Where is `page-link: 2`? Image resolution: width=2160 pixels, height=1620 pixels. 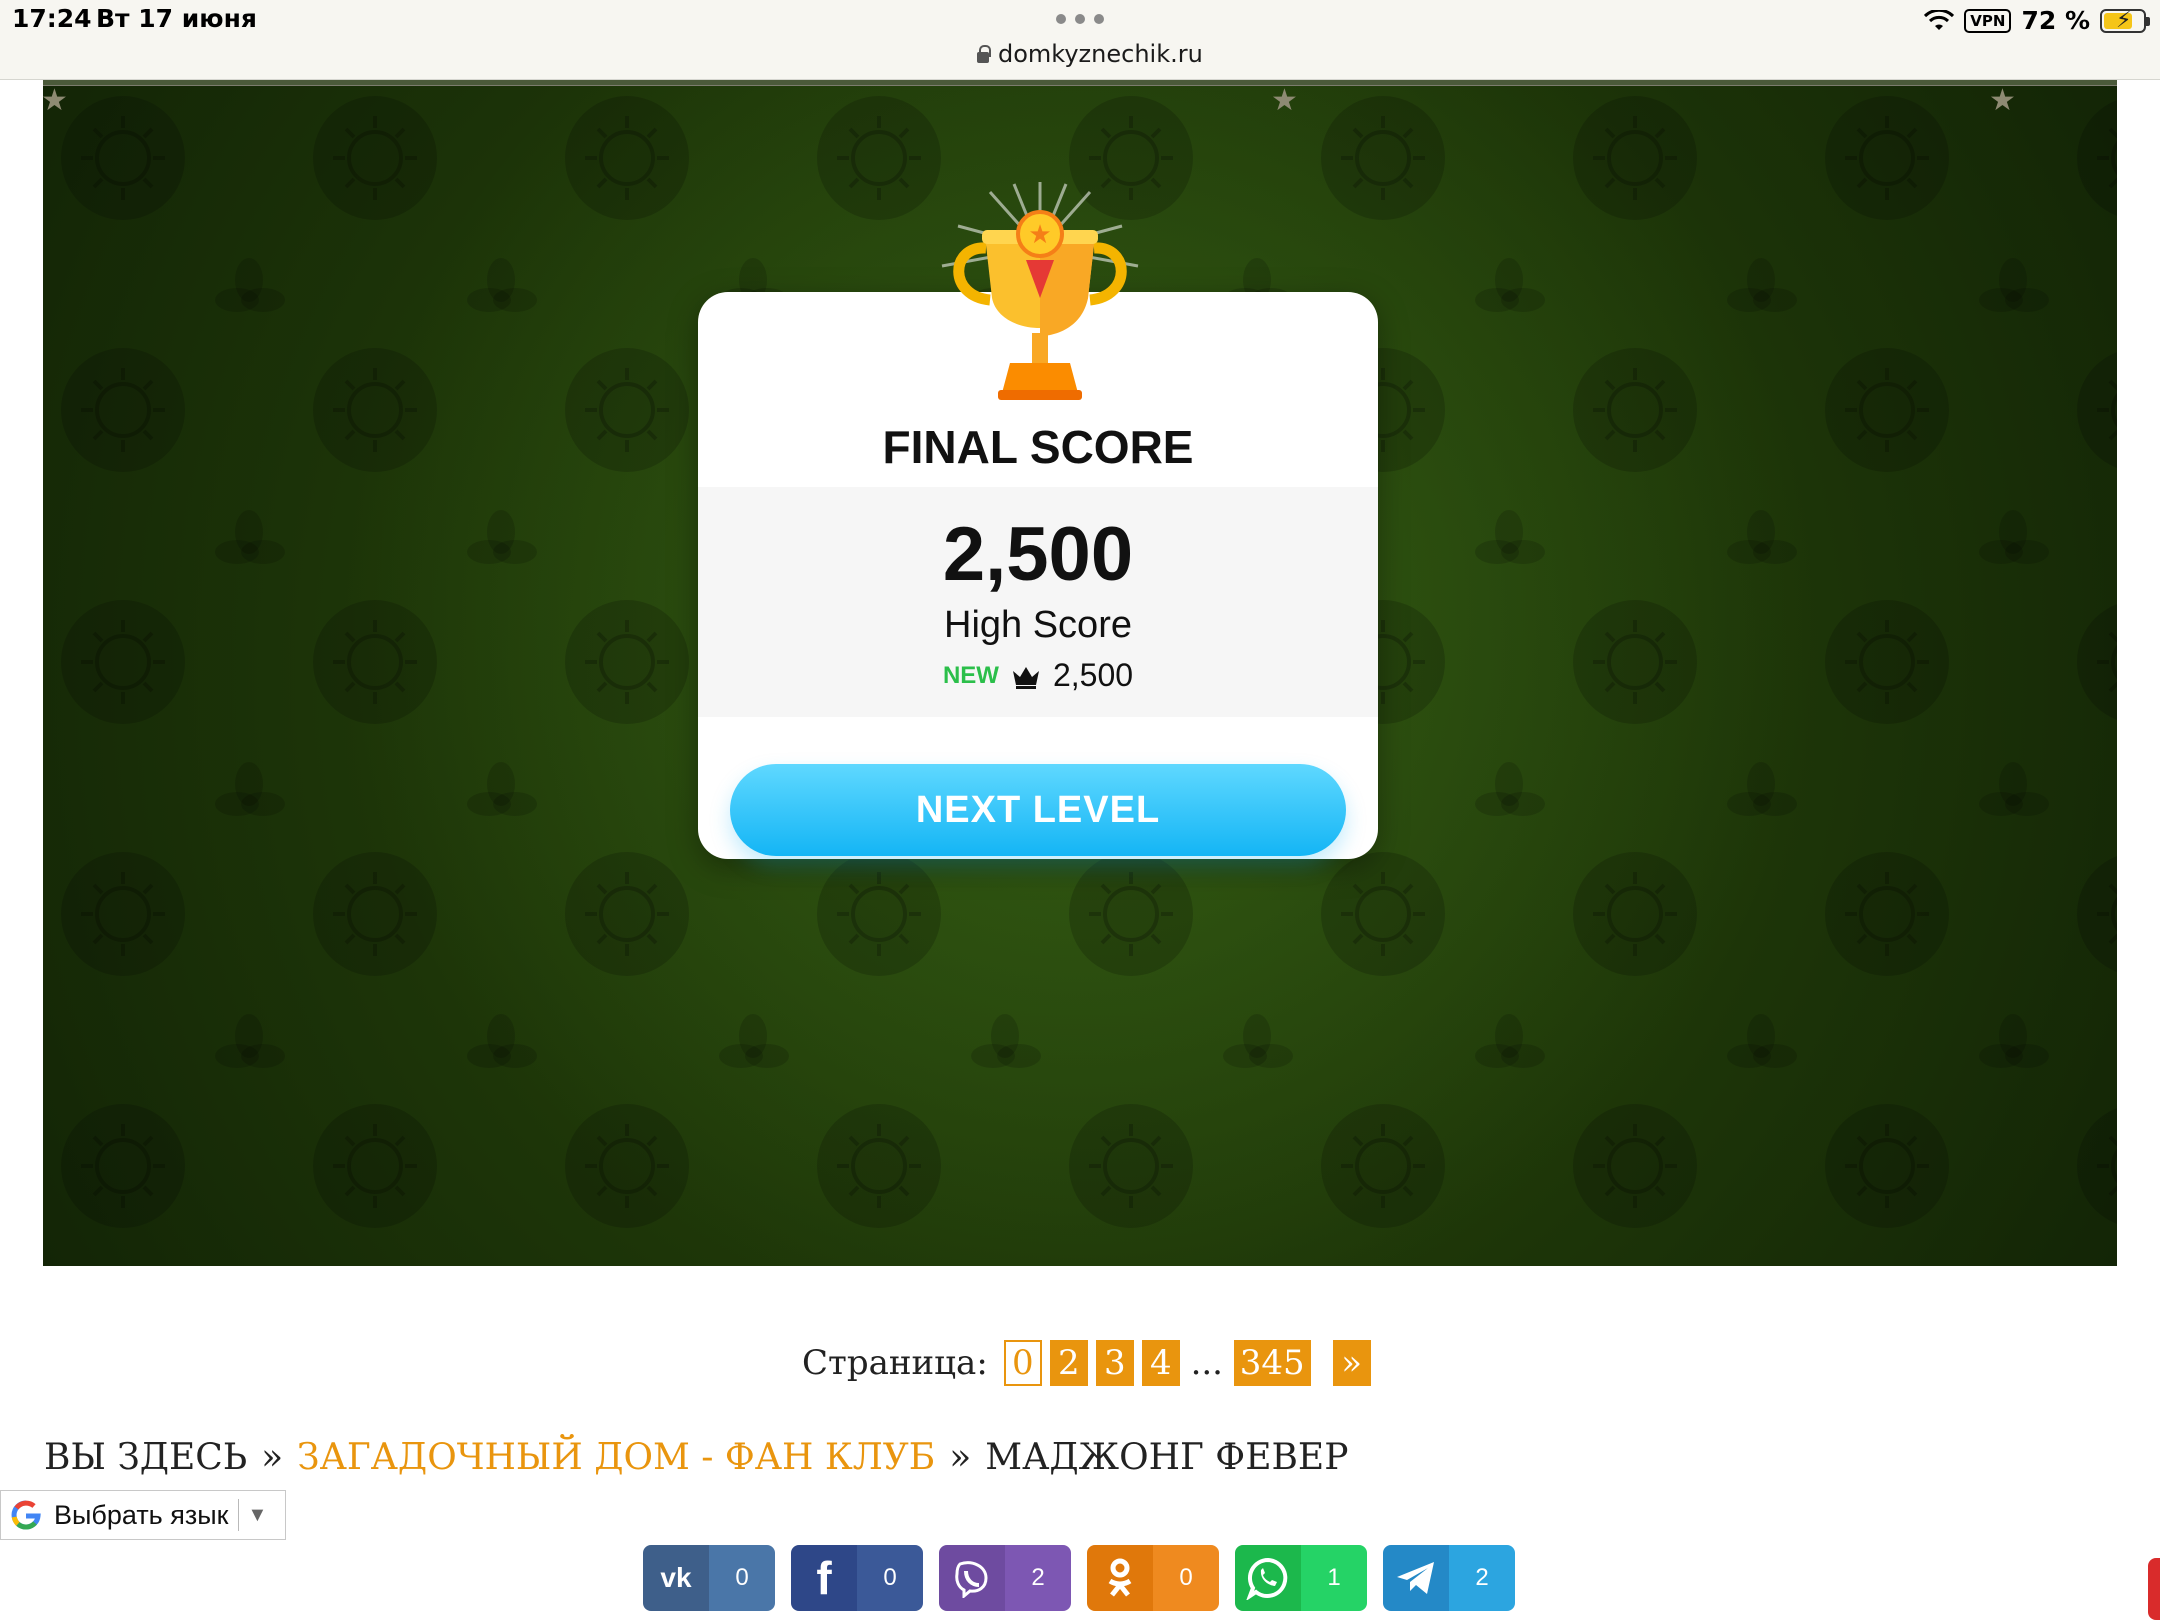 page-link: 2 is located at coordinates (1068, 1363).